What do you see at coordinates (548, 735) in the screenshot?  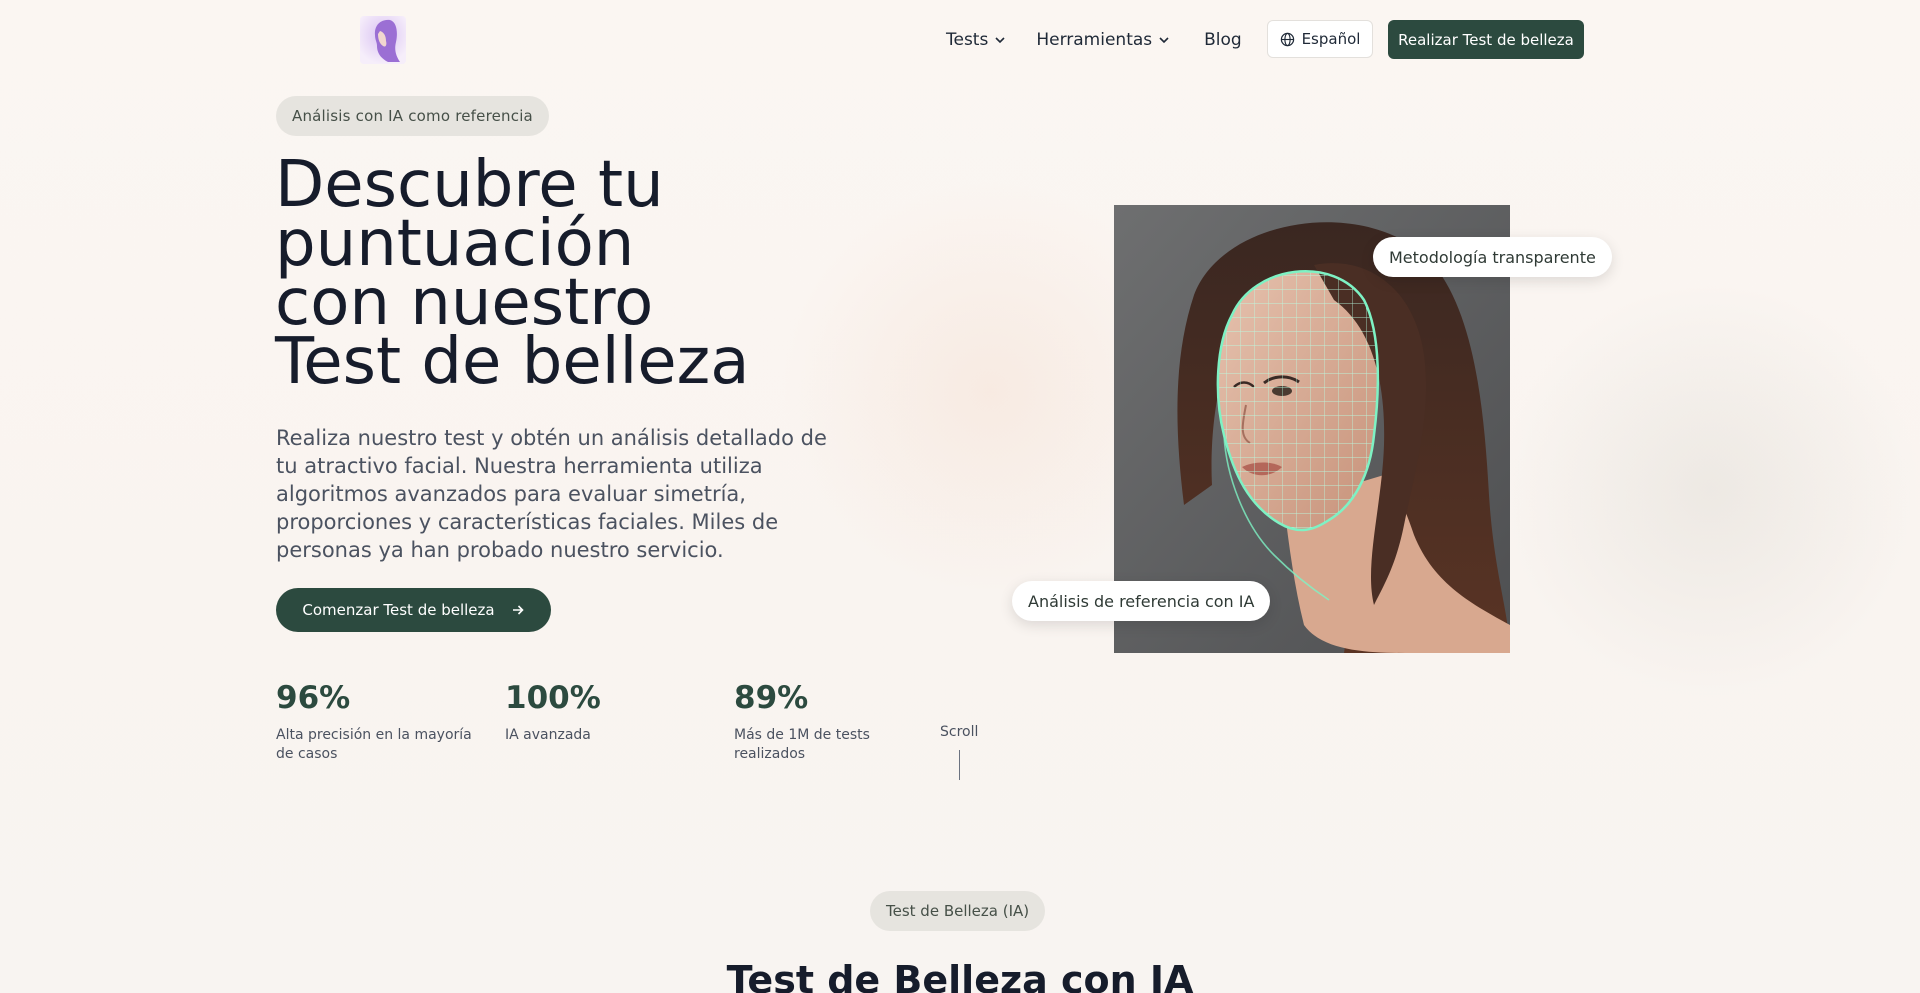 I see `stat-label: IA avanzada` at bounding box center [548, 735].